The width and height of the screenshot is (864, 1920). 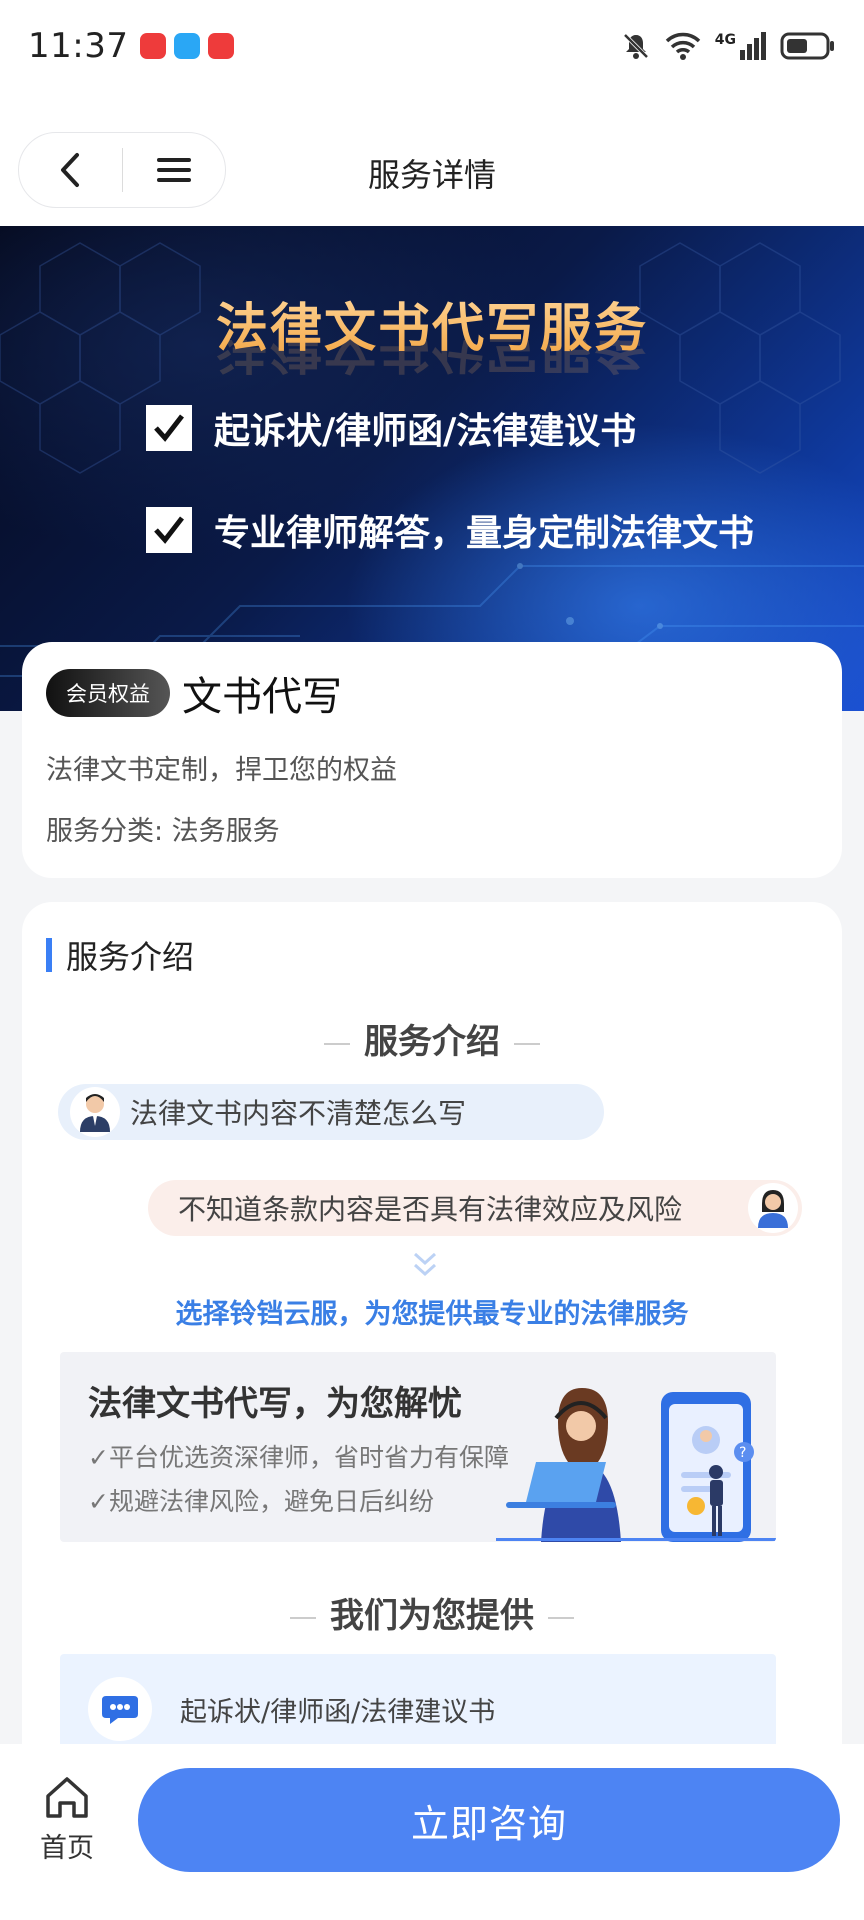 I want to click on banner-point-text: 专业律师解答，量身定制法律文书, so click(x=484, y=533).